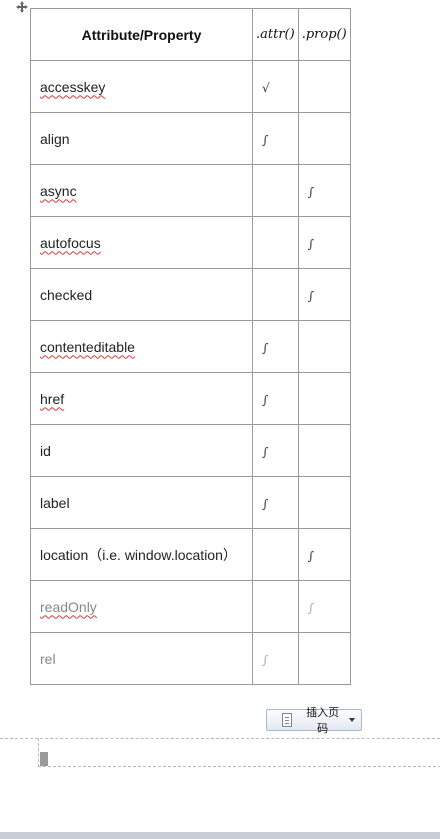  I want to click on attribute-name-cell: location（i.e. window.location）, so click(141, 554).